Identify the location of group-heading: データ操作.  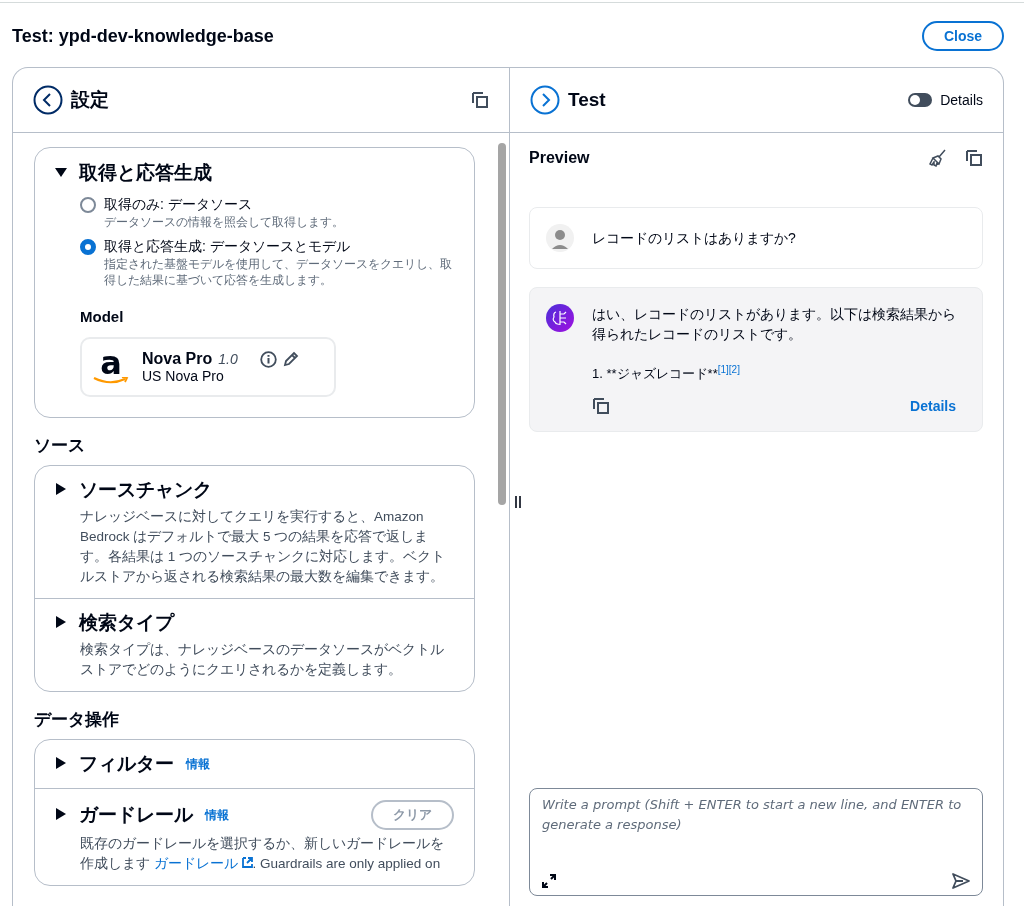
(77, 720).